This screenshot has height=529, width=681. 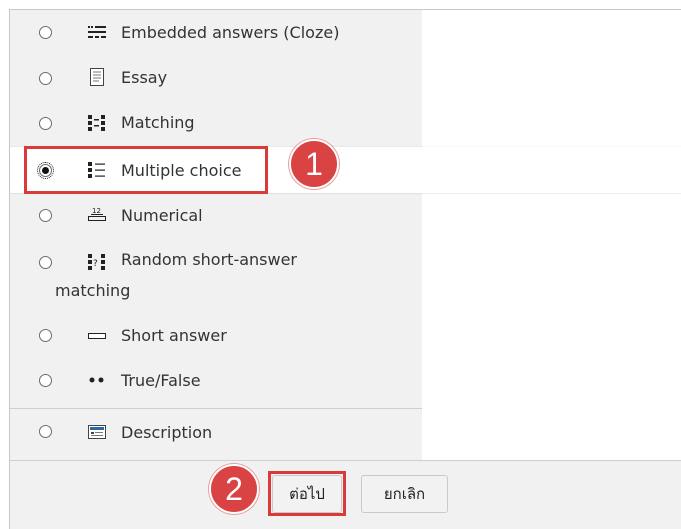 I want to click on option-multiple-choice: Multiple choice, so click(x=345, y=170).